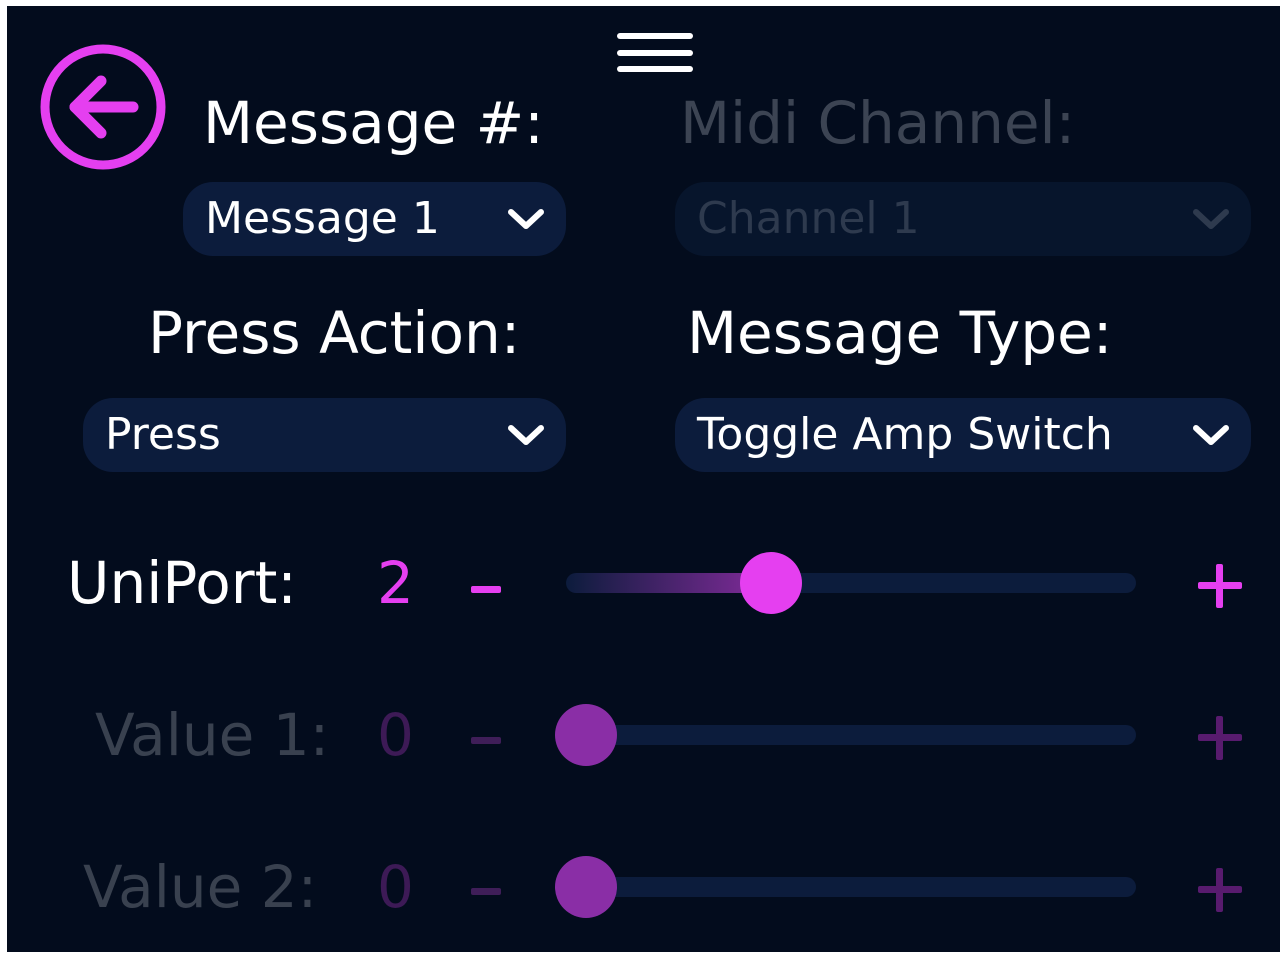 Image resolution: width=1285 pixels, height=956 pixels. What do you see at coordinates (486, 891) in the screenshot?
I see `value2-minus-button` at bounding box center [486, 891].